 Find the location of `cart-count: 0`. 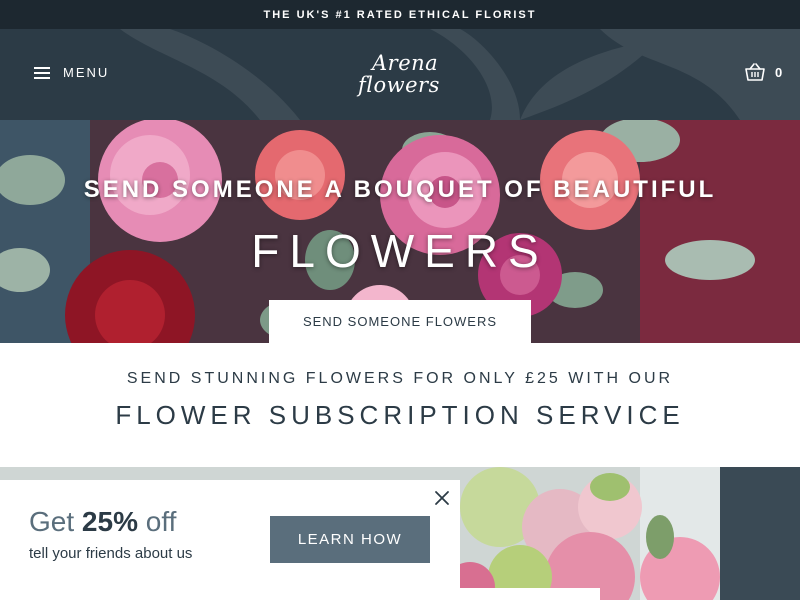

cart-count: 0 is located at coordinates (779, 72).